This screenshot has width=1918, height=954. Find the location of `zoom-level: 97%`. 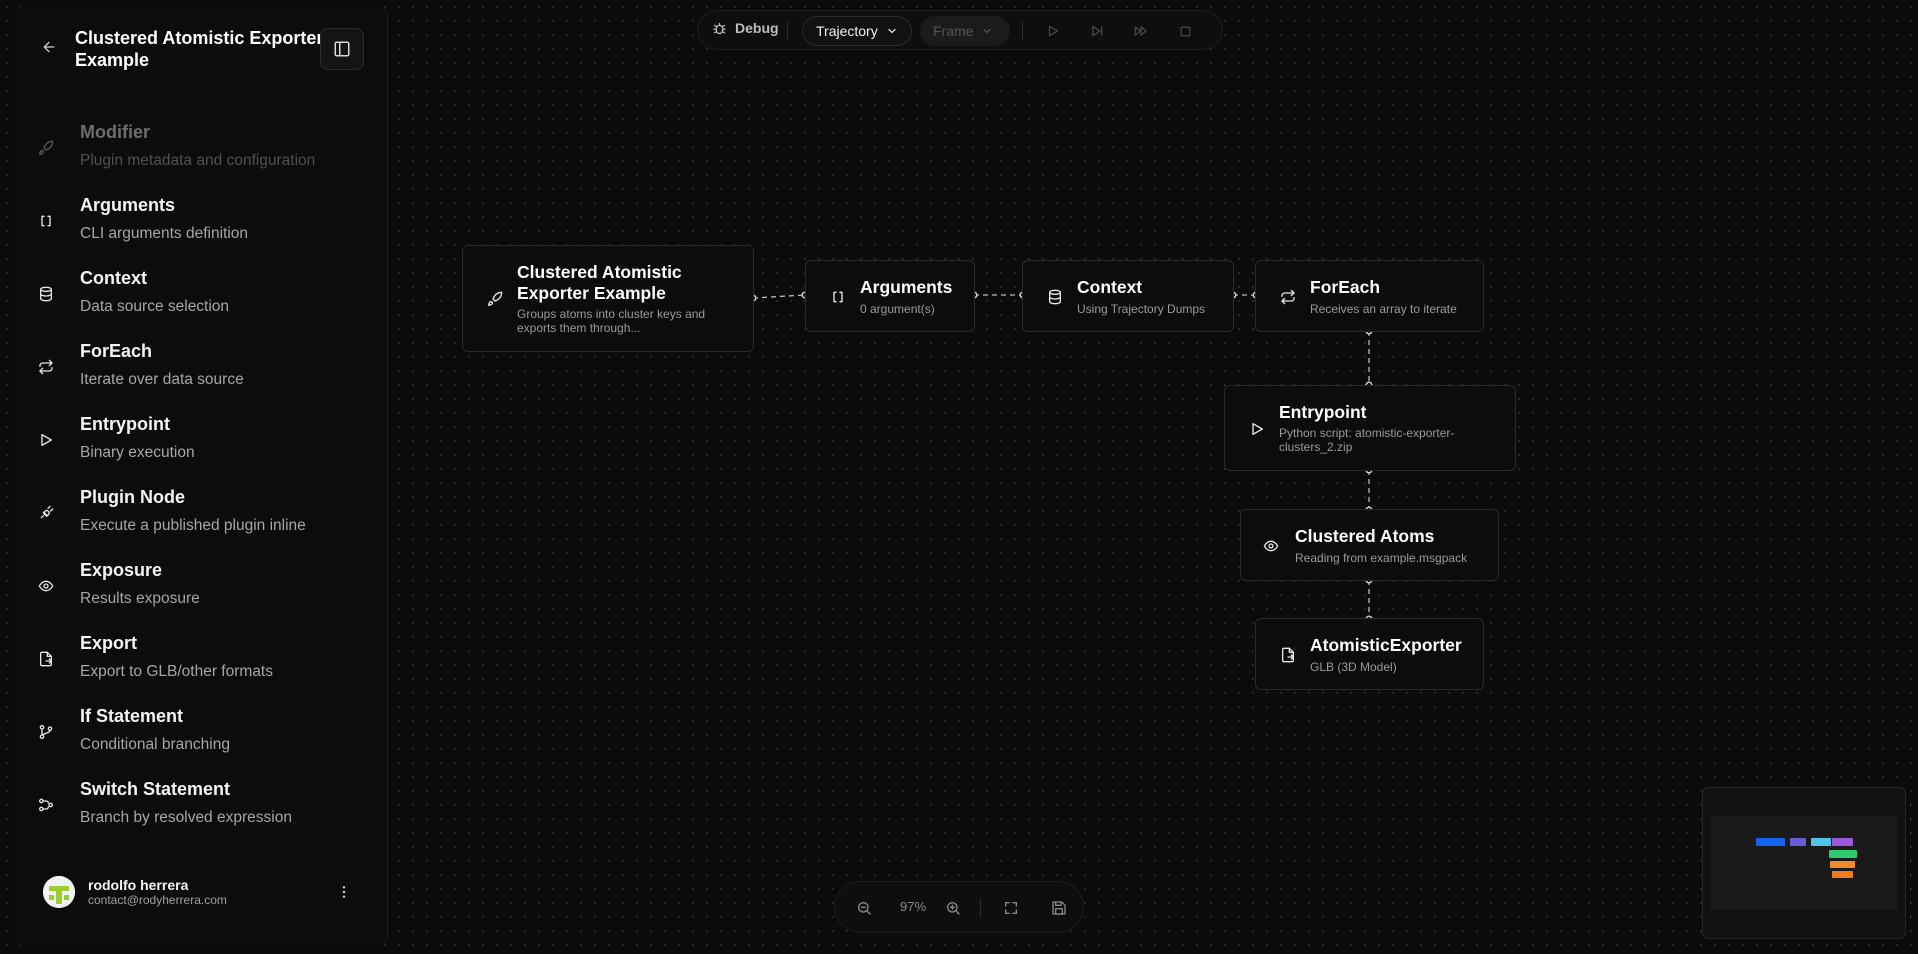

zoom-level: 97% is located at coordinates (913, 906).